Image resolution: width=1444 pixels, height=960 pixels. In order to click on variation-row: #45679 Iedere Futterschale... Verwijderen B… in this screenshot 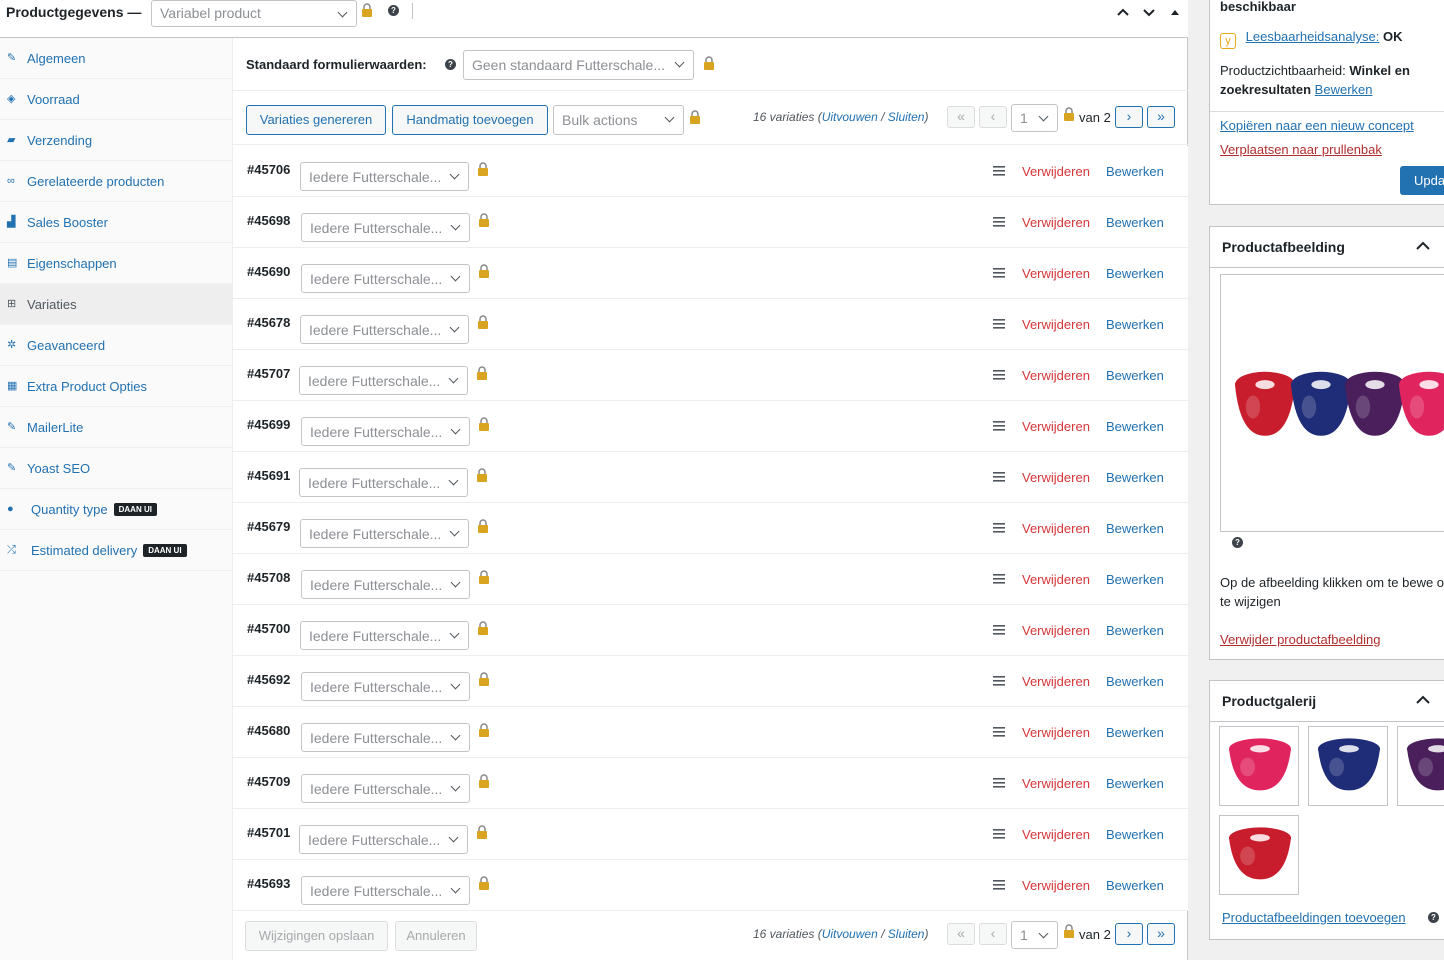, I will do `click(710, 528)`.